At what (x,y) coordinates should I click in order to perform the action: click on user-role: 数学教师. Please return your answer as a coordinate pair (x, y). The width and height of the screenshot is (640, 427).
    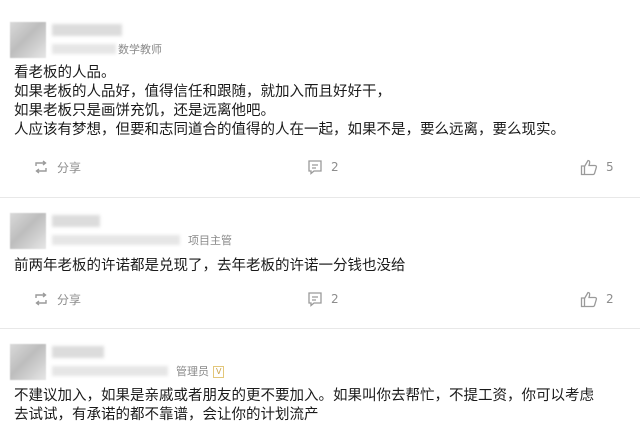
    Looking at the image, I should click on (140, 49).